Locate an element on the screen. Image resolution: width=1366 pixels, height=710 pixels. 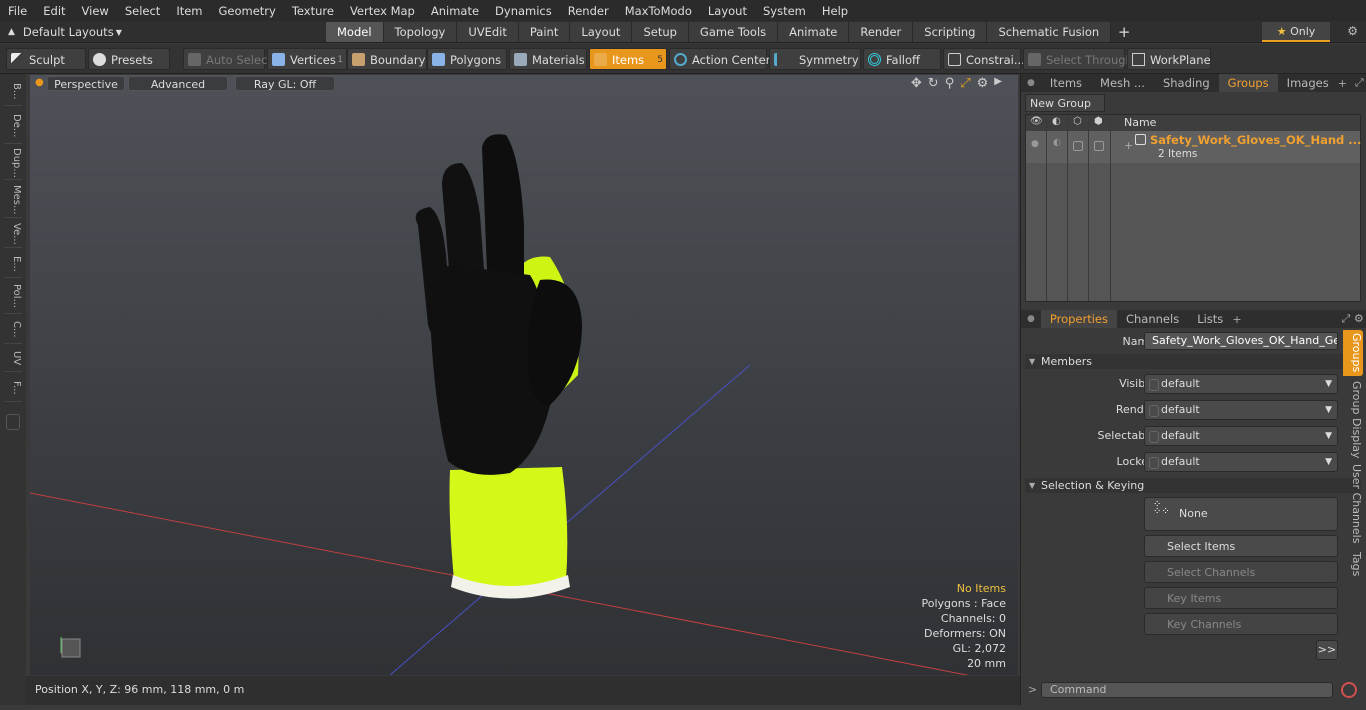
tab-setup: Setup is located at coordinates (660, 32).